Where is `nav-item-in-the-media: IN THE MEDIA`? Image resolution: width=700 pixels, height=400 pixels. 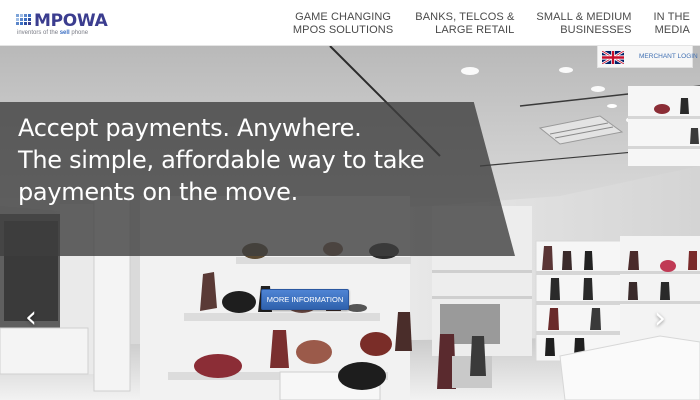
nav-item-in-the-media: IN THE MEDIA is located at coordinates (672, 24).